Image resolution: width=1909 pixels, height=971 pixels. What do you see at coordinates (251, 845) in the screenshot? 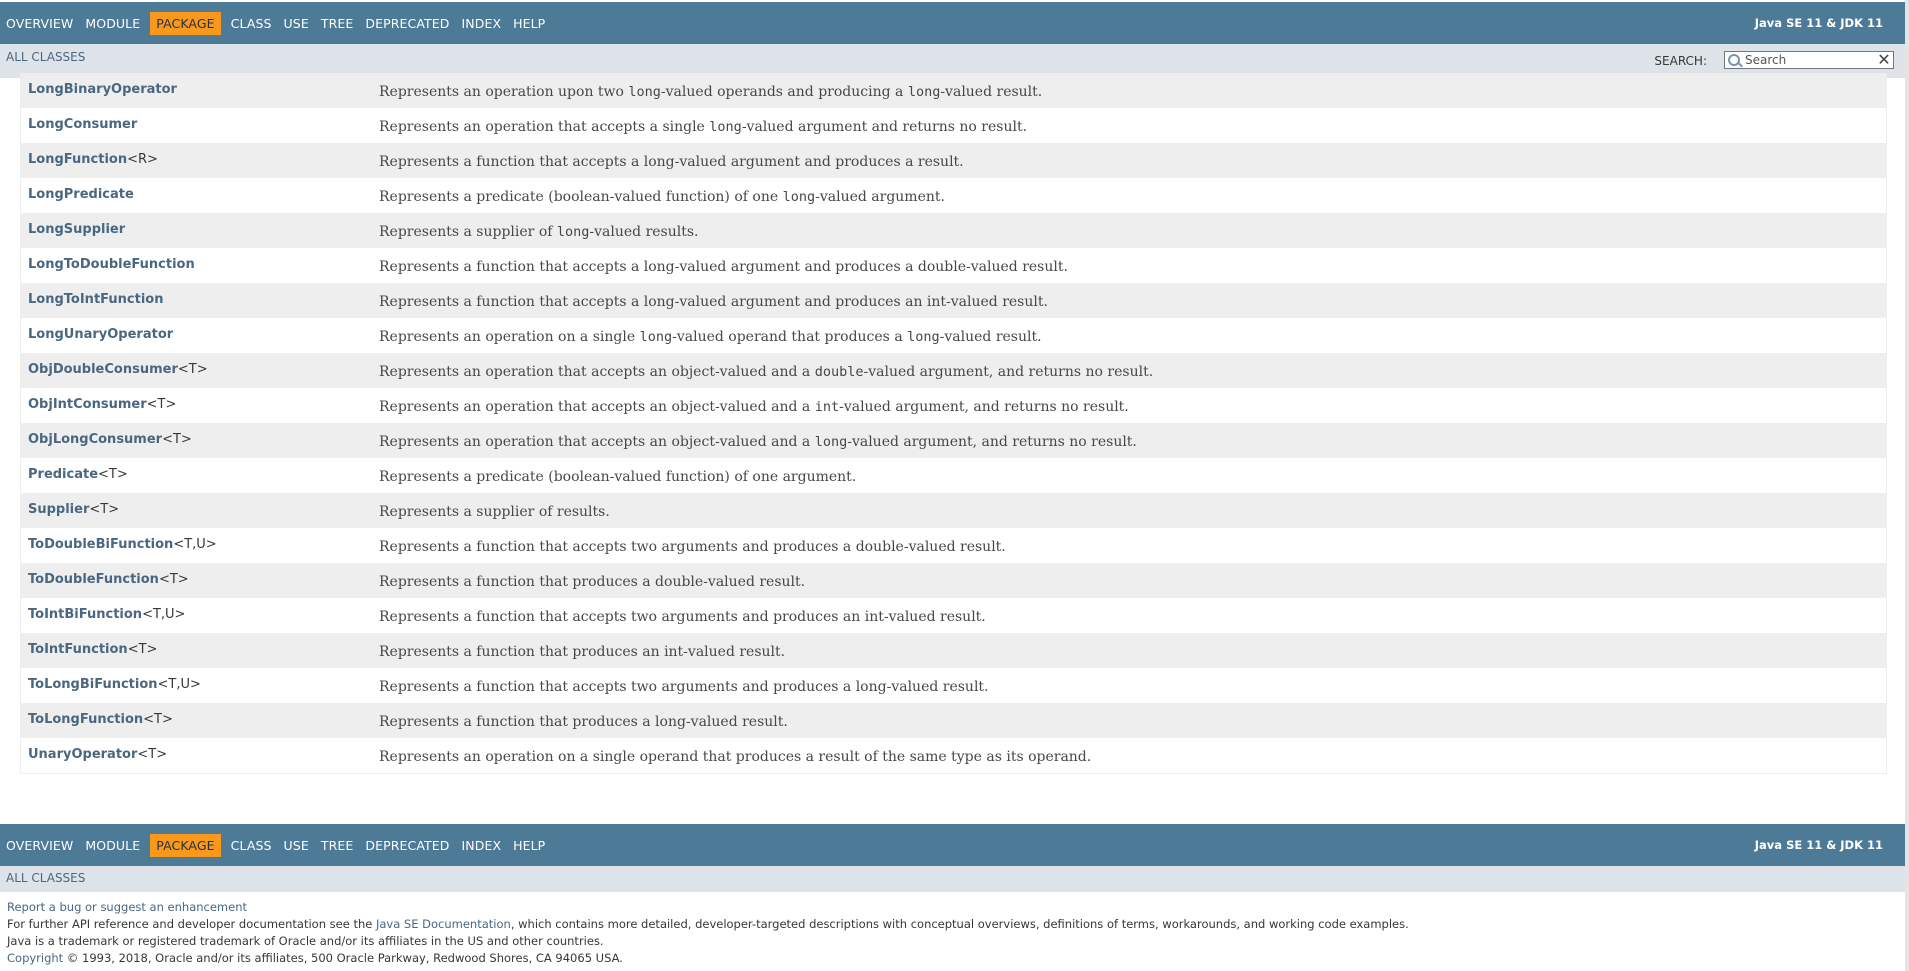
I see `nav-class-bottom: CLASS` at bounding box center [251, 845].